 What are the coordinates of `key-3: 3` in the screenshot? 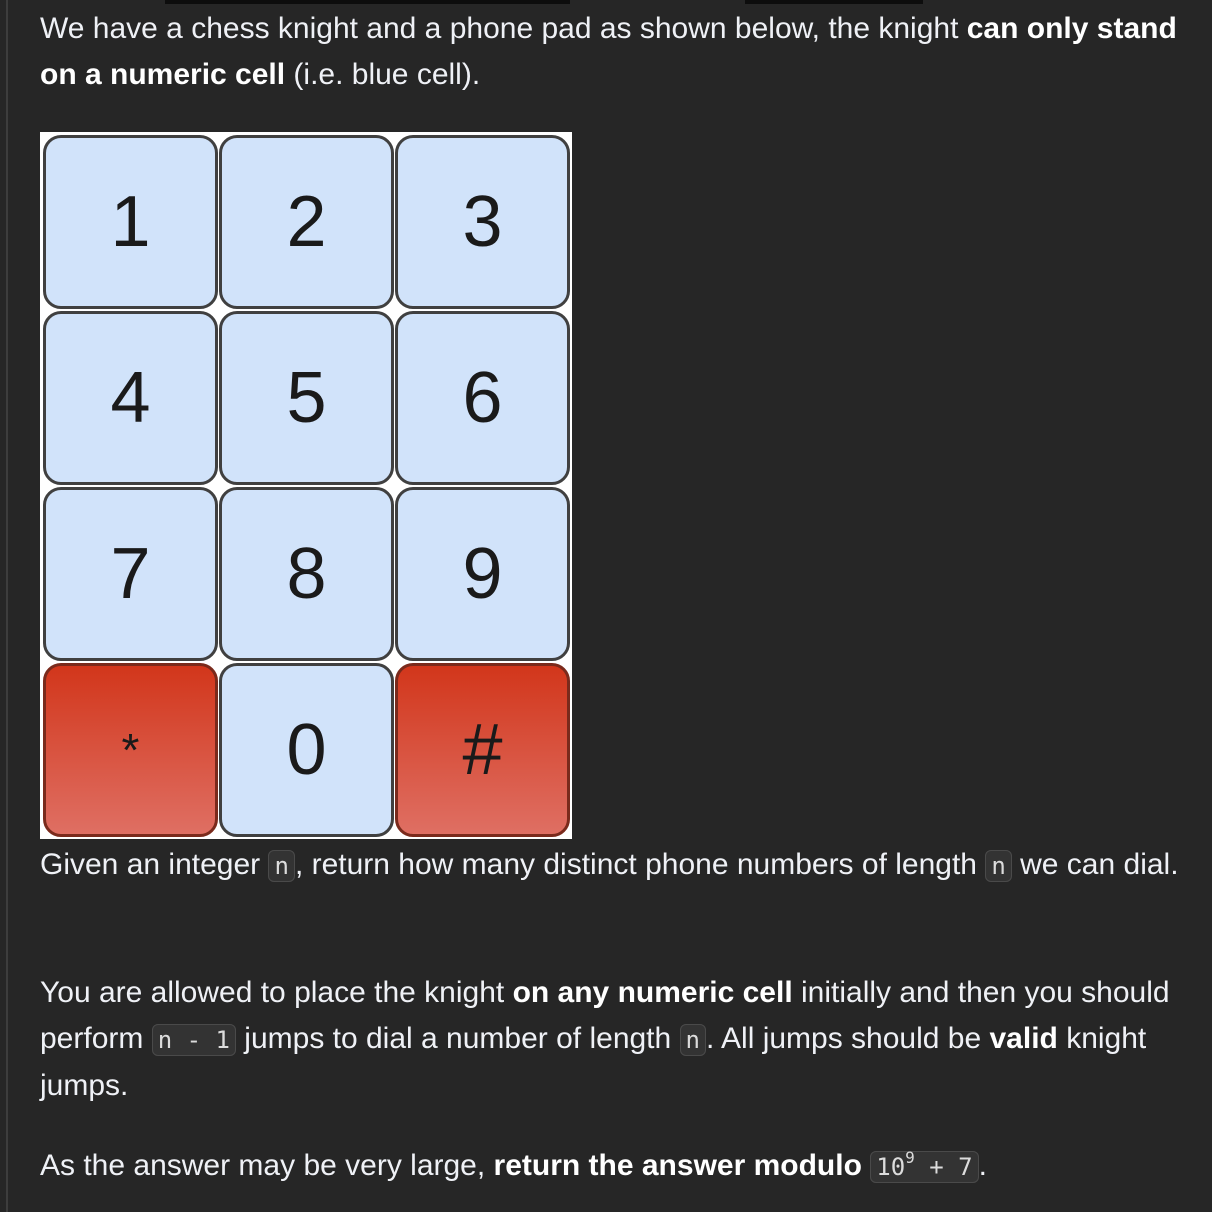 It's located at (482, 222).